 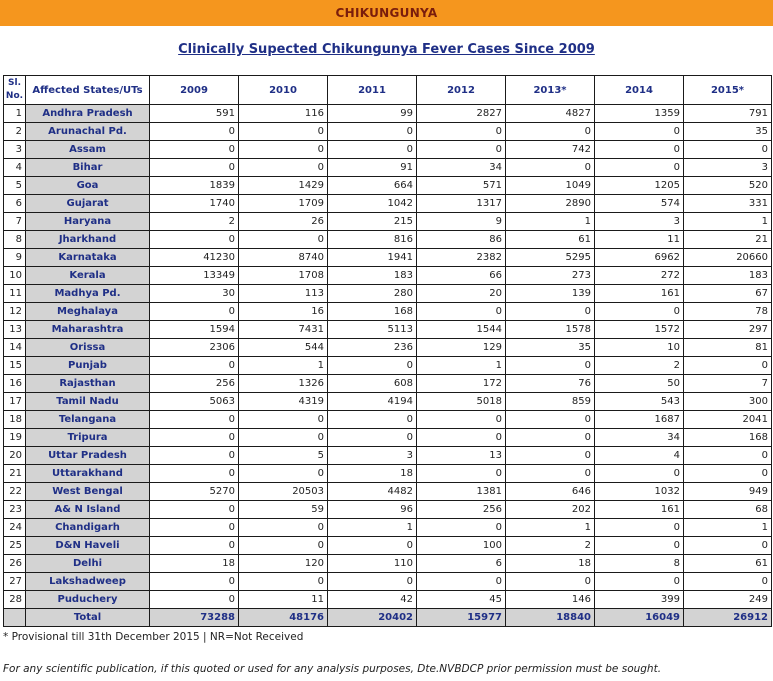 What do you see at coordinates (372, 329) in the screenshot?
I see `case-count-cell: 5113` at bounding box center [372, 329].